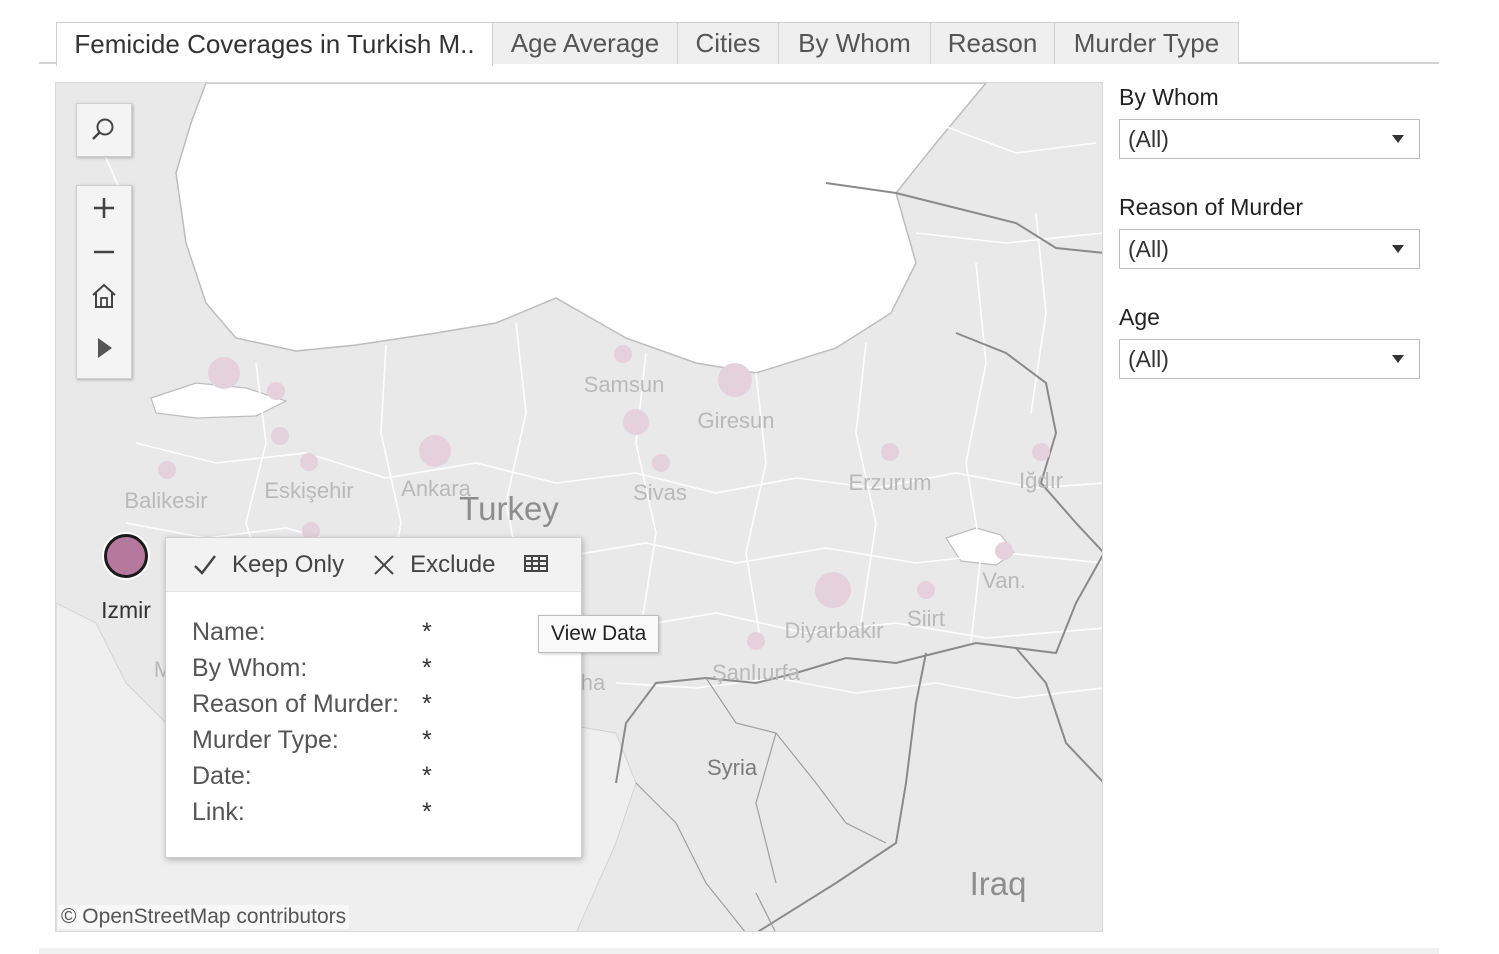  Describe the element at coordinates (296, 704) in the screenshot. I see `field-label: Reason of Murder:` at that location.